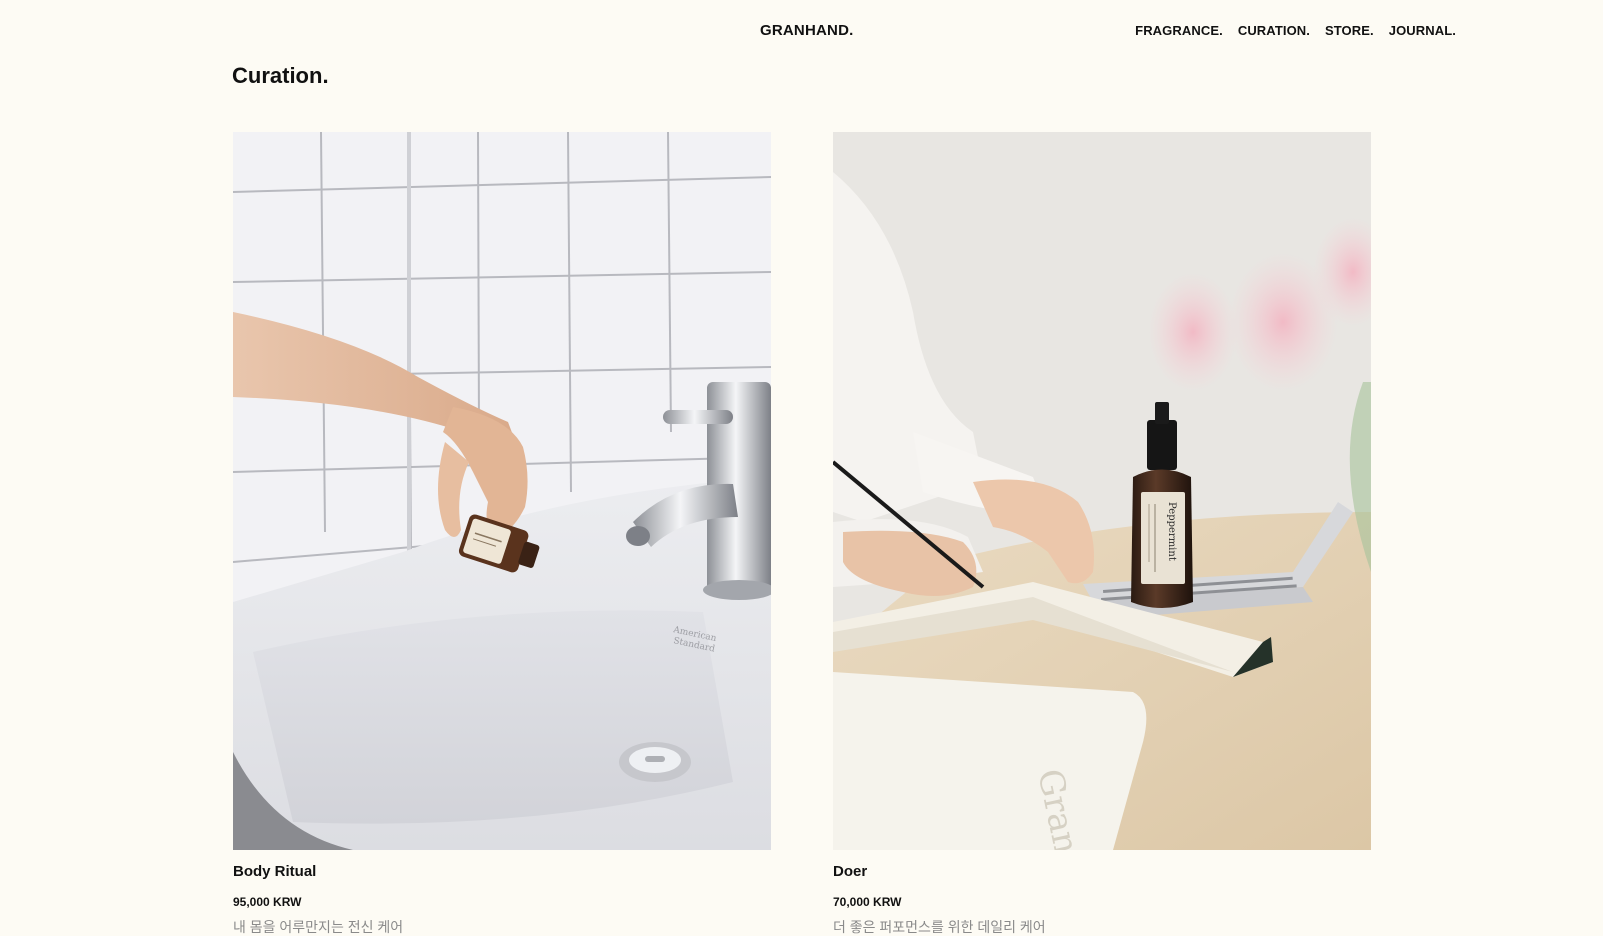  I want to click on page-title: Curation., so click(280, 75).